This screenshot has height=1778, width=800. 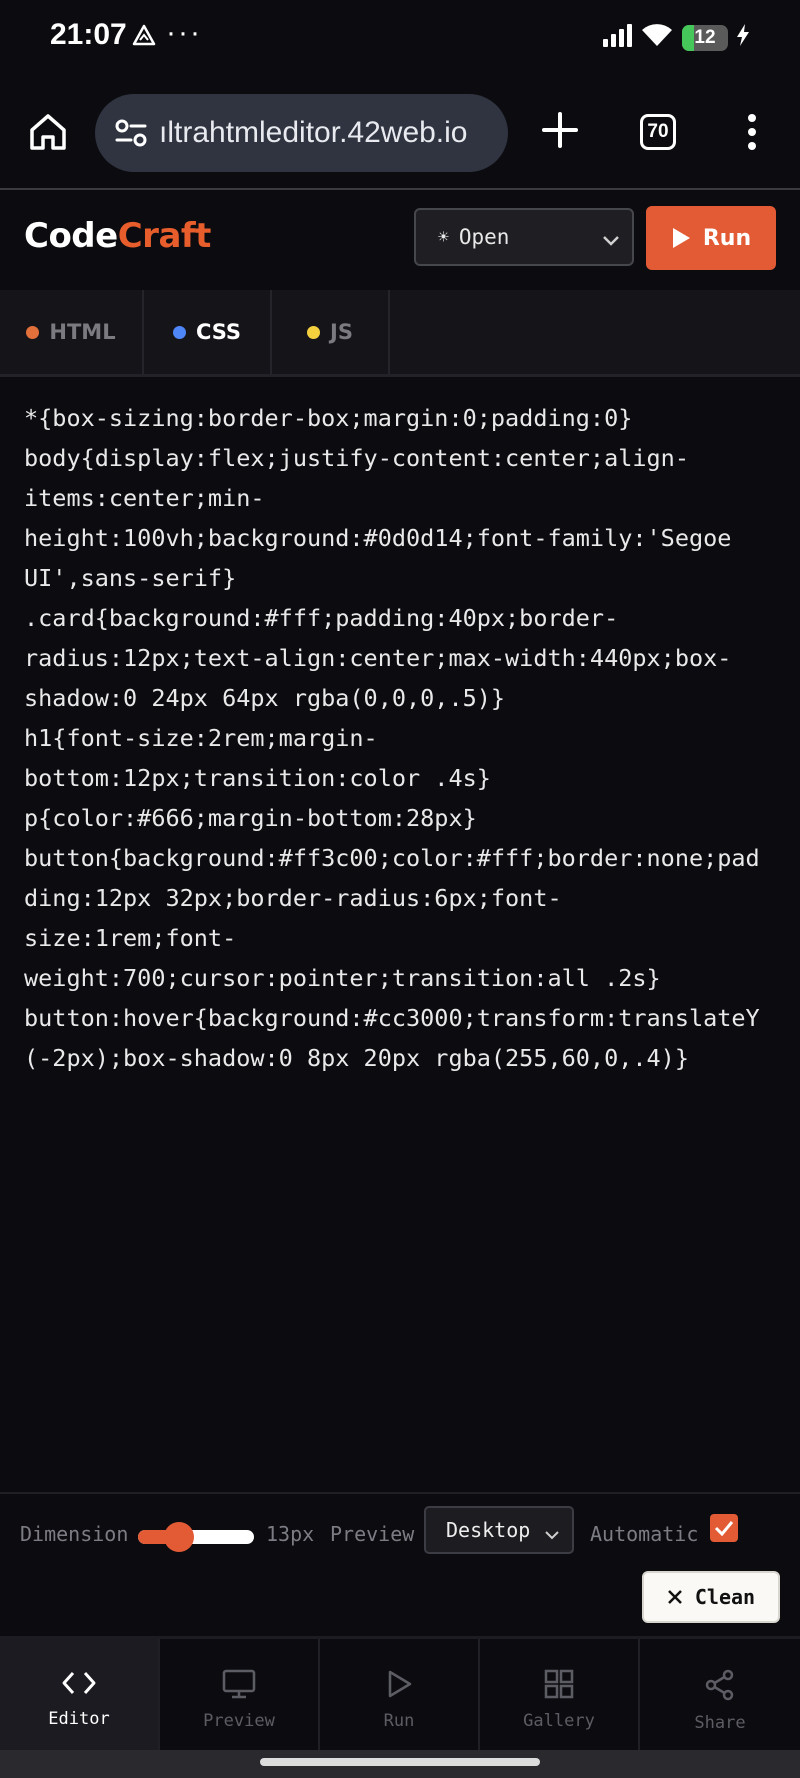 What do you see at coordinates (33, 332) in the screenshot?
I see `html-dot` at bounding box center [33, 332].